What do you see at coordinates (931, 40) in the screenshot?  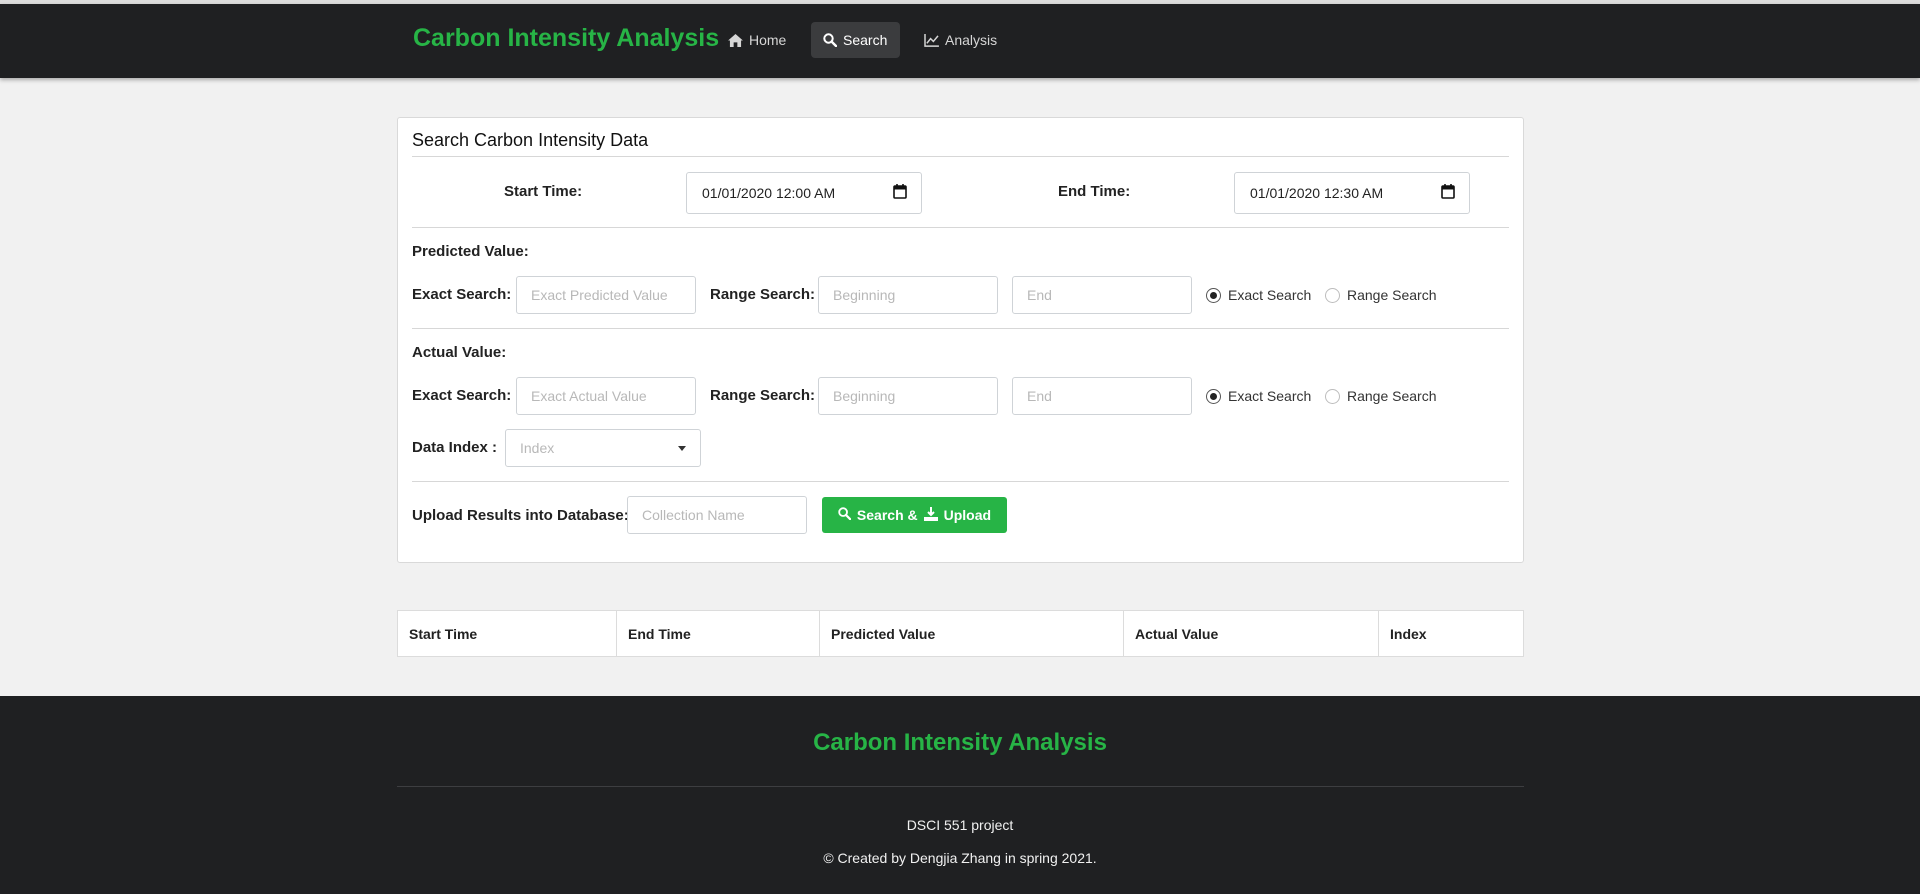 I see `line-chart-icon` at bounding box center [931, 40].